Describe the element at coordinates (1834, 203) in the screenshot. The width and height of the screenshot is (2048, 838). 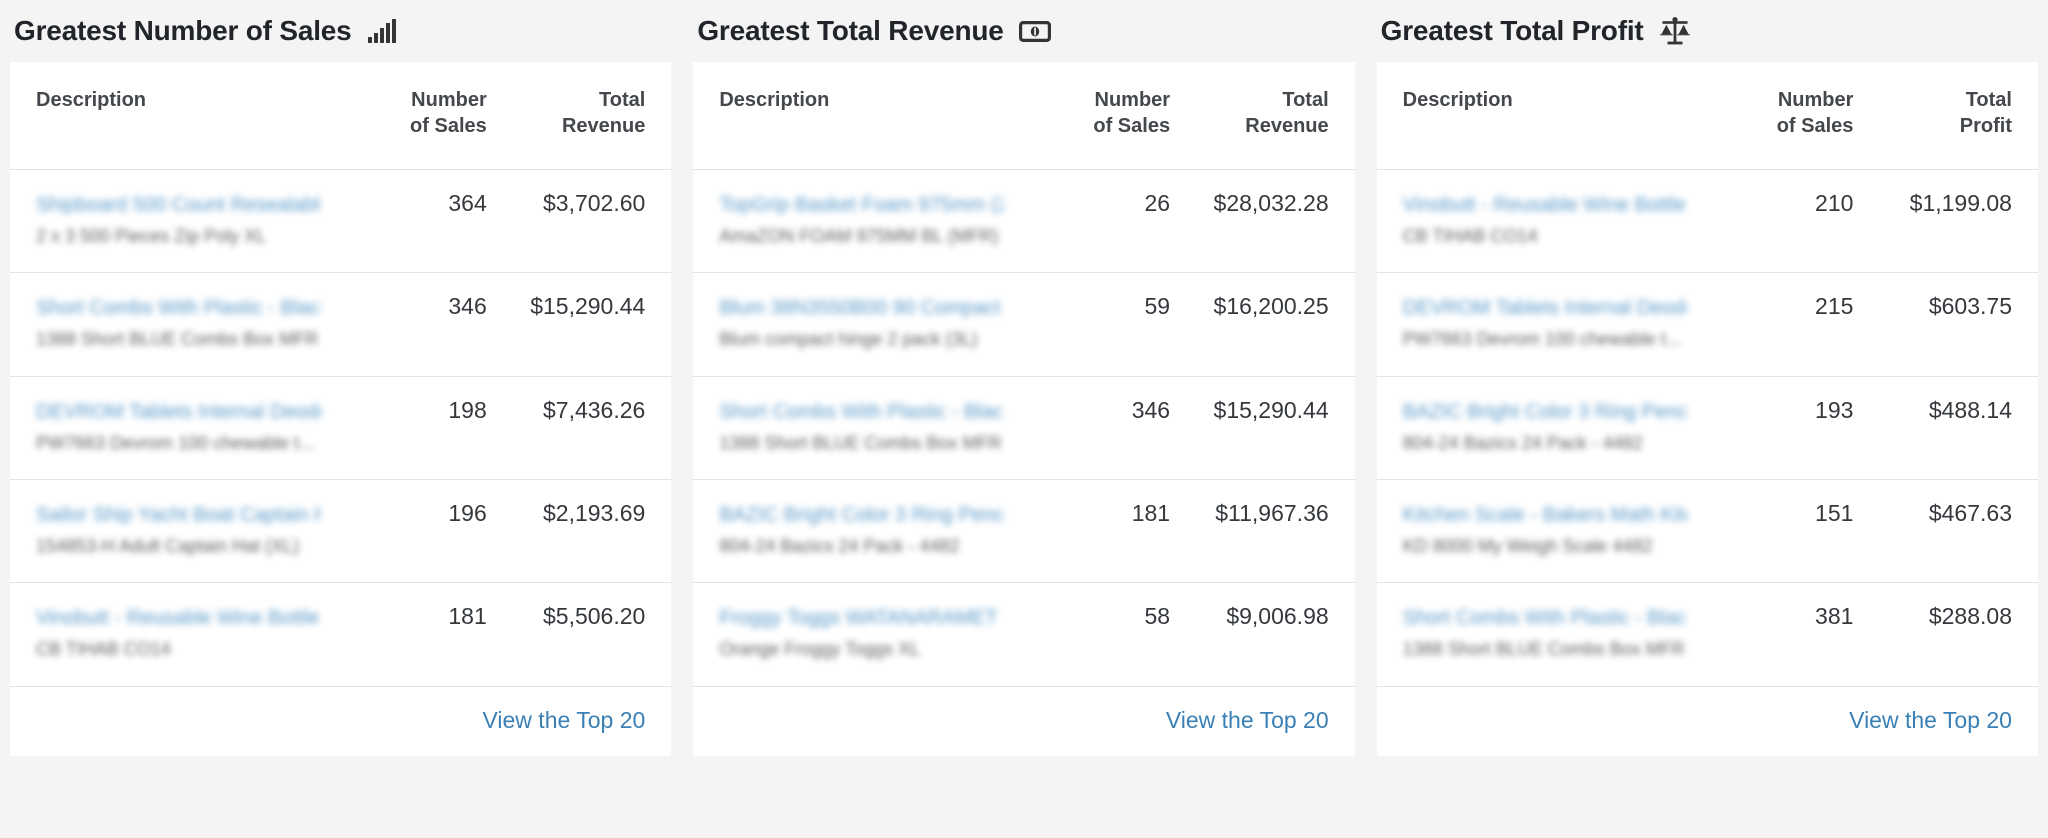
I see `cell-number-of-sales: 210` at that location.